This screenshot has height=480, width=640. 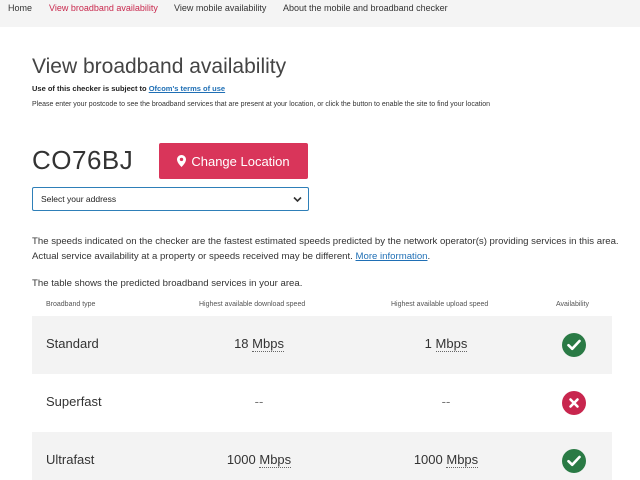 I want to click on header-broadband-type: Broadband type, so click(x=71, y=304).